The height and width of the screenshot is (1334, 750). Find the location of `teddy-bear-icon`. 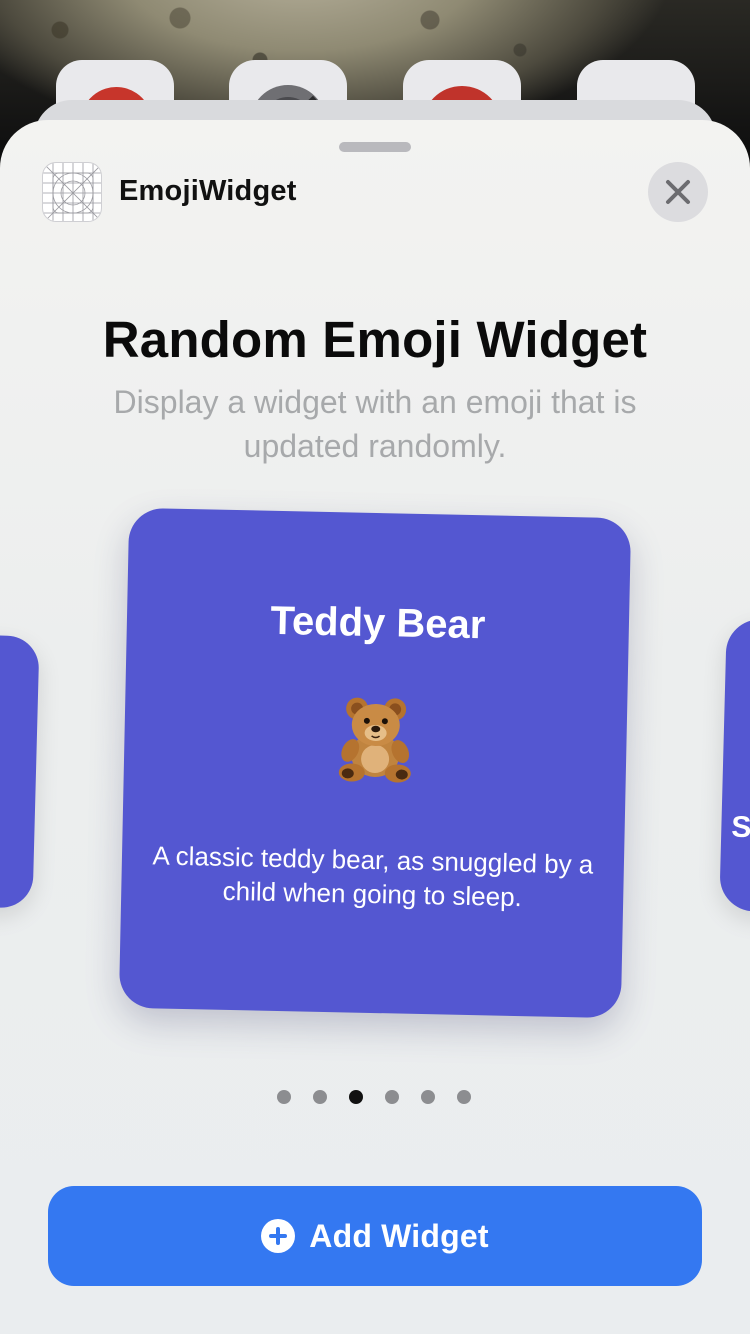

teddy-bear-icon is located at coordinates (374, 740).